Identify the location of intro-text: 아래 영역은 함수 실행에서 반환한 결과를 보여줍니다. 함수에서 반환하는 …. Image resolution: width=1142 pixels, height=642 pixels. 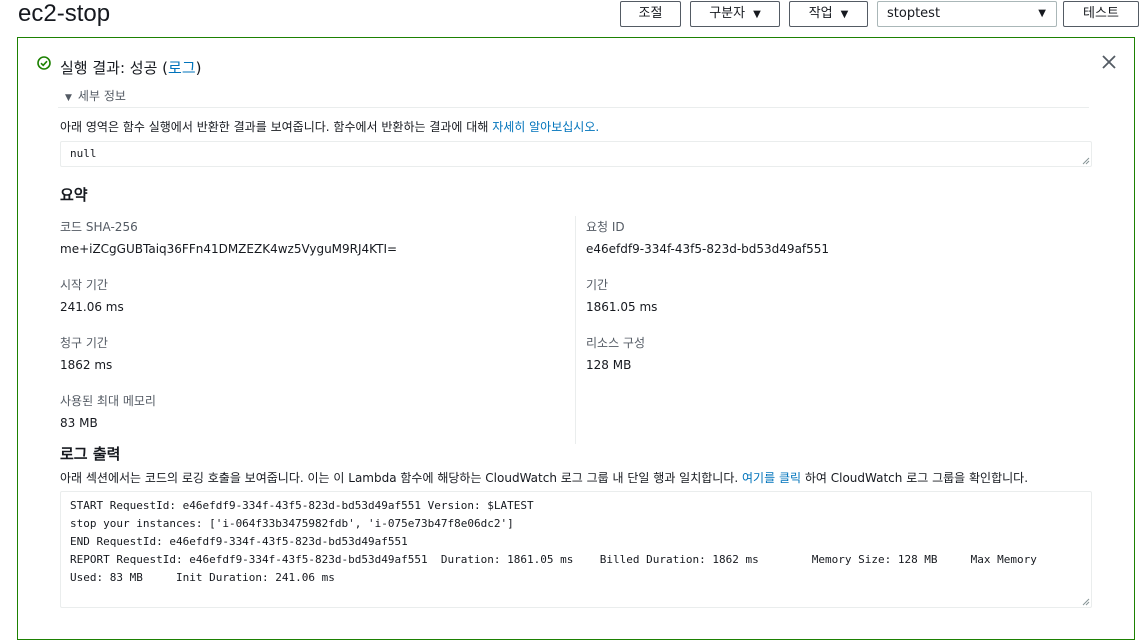
(276, 127).